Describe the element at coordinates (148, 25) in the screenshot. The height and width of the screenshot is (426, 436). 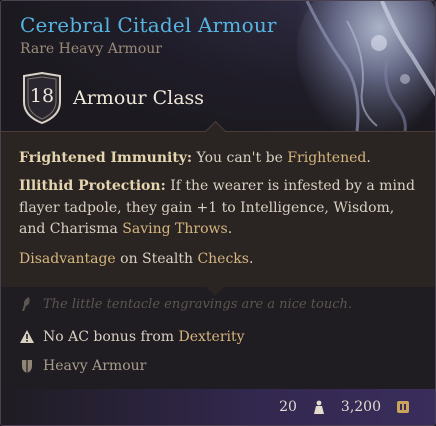
I see `item-name: Cerebral Citadel Armour` at that location.